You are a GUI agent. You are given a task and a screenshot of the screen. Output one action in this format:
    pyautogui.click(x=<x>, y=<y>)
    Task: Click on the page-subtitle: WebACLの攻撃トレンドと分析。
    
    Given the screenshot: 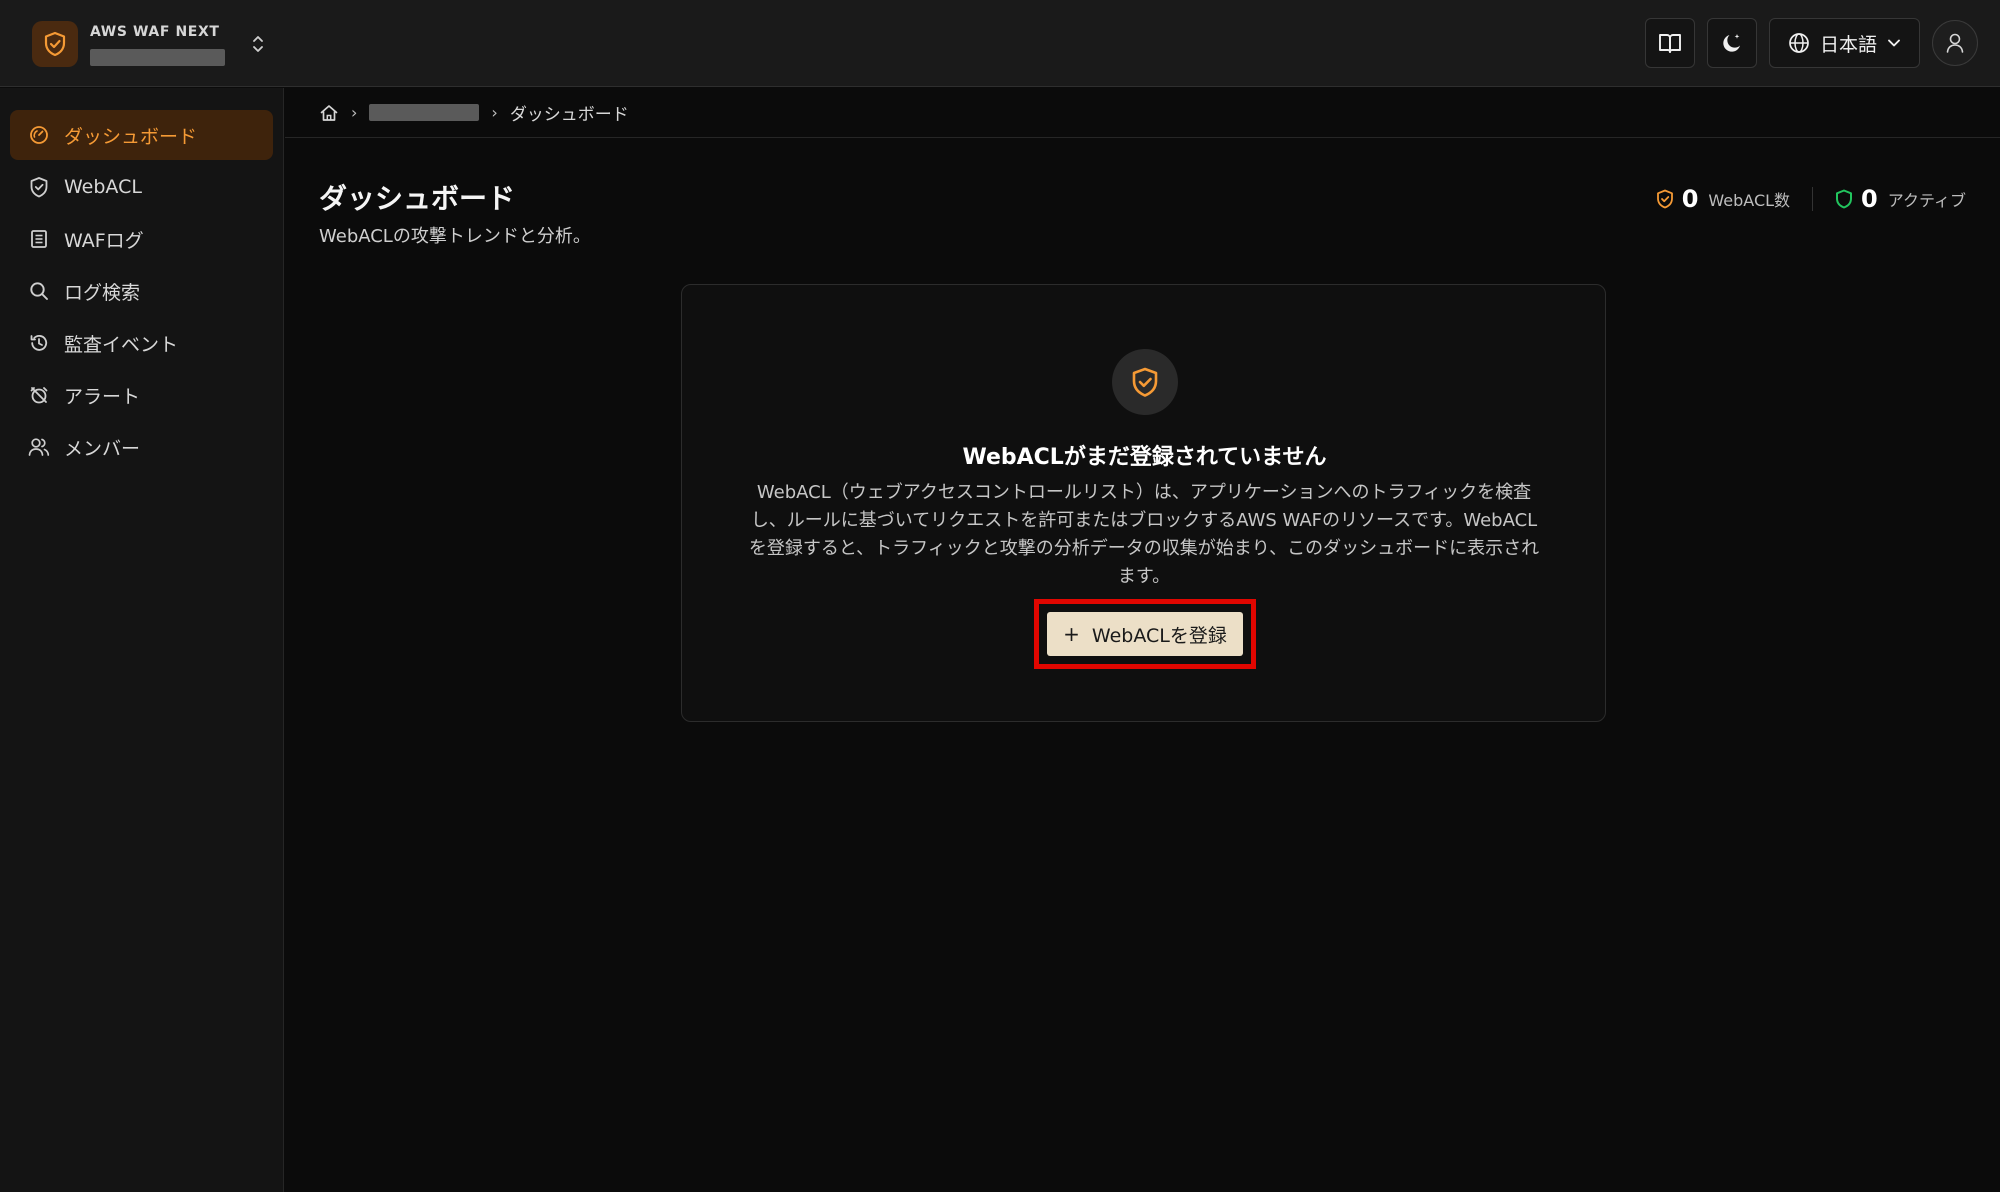 What is the action you would take?
    pyautogui.click(x=455, y=236)
    